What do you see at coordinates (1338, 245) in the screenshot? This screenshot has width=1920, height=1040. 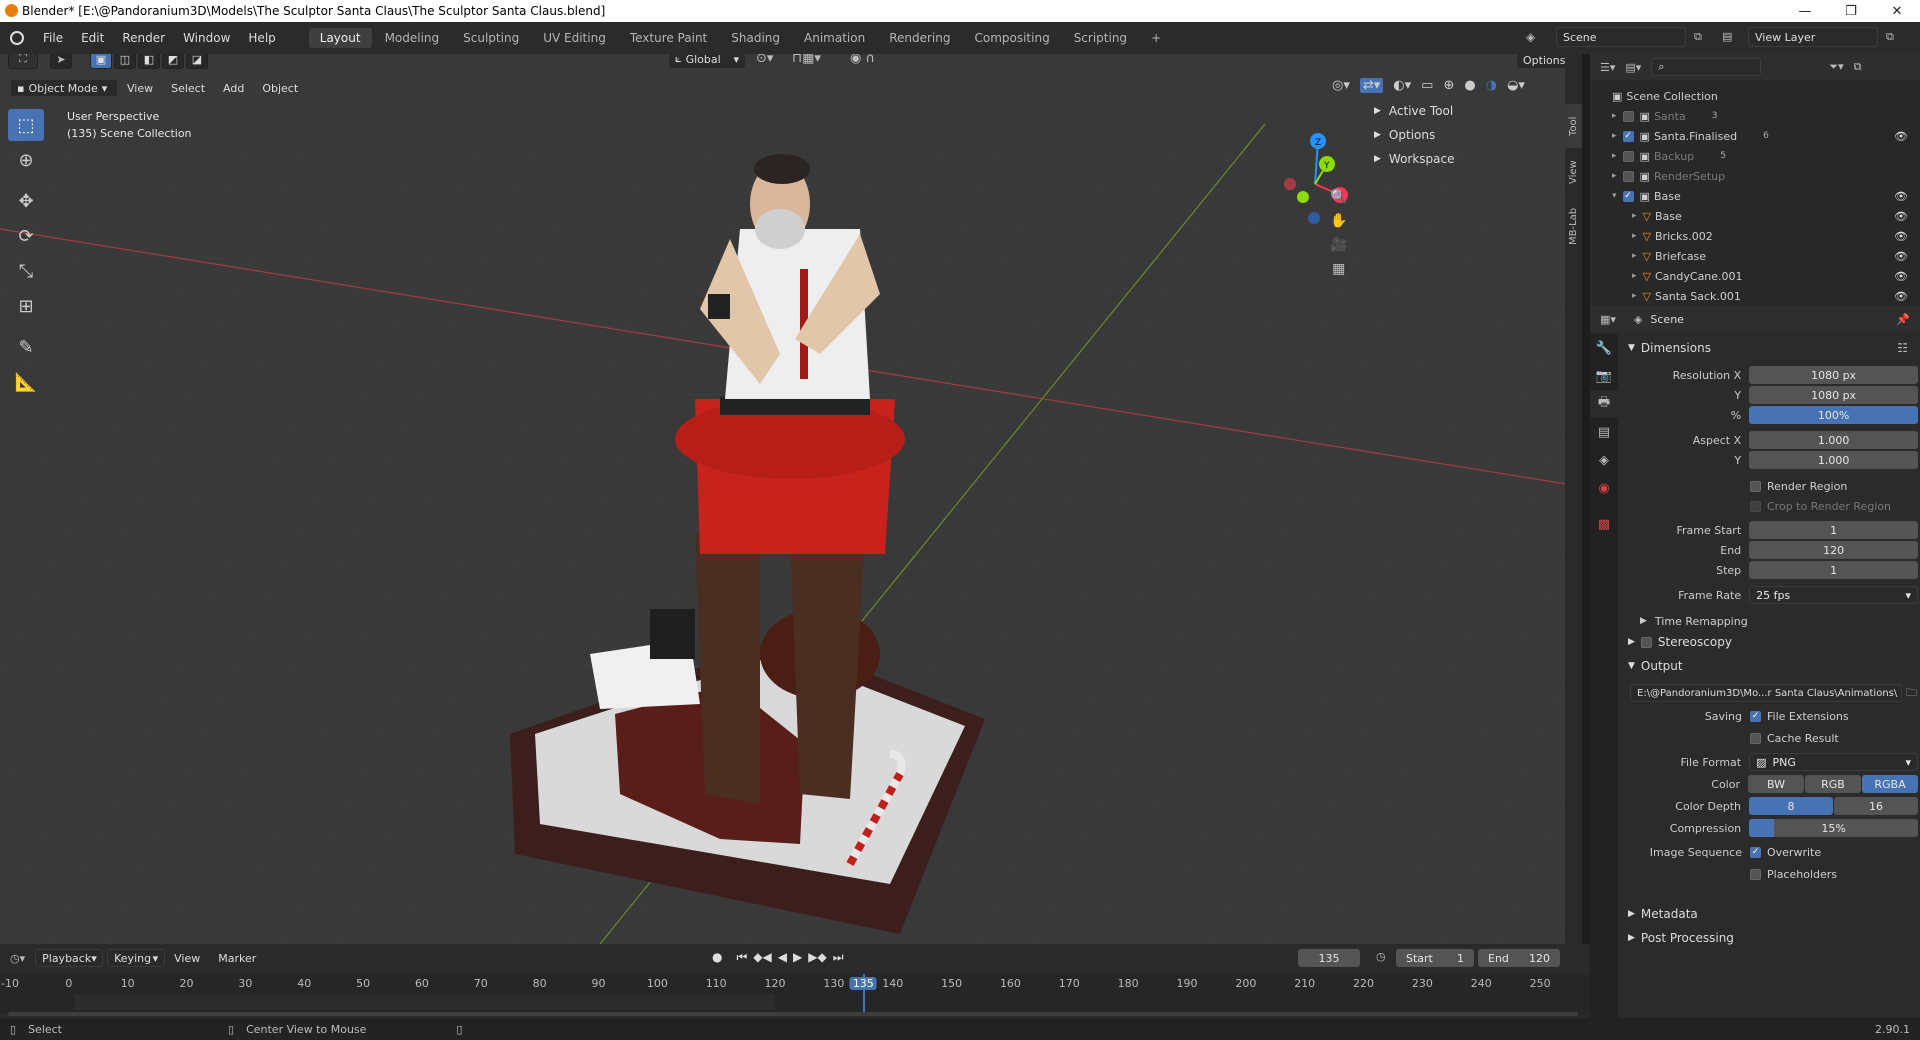 I see `camera-icon: 🎥` at bounding box center [1338, 245].